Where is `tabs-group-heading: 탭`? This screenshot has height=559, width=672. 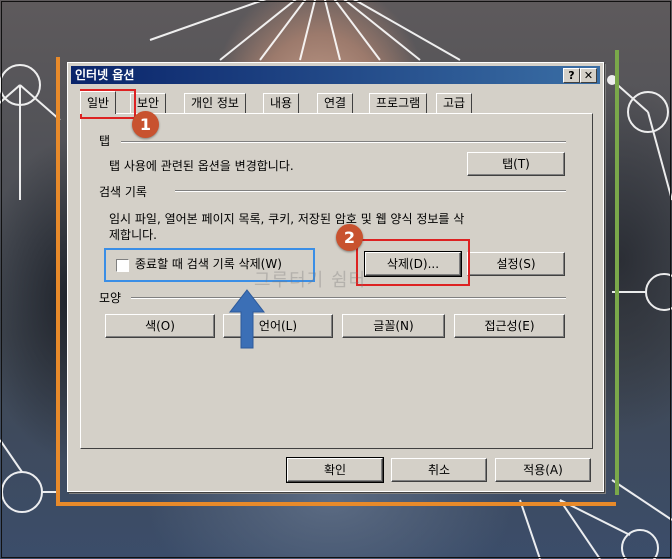 tabs-group-heading: 탭 is located at coordinates (105, 141).